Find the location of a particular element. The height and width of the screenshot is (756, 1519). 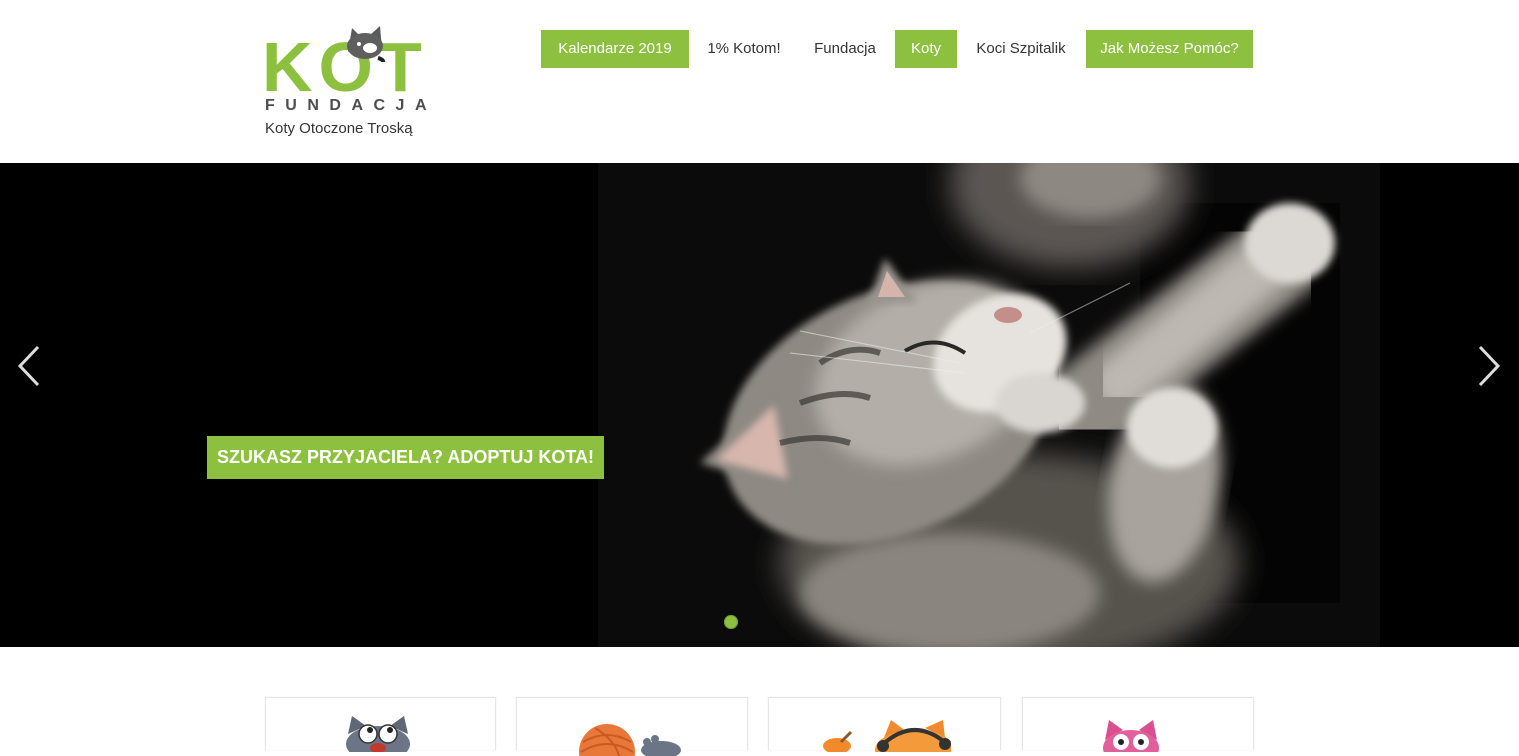

chevron-left-icon is located at coordinates (29, 366).